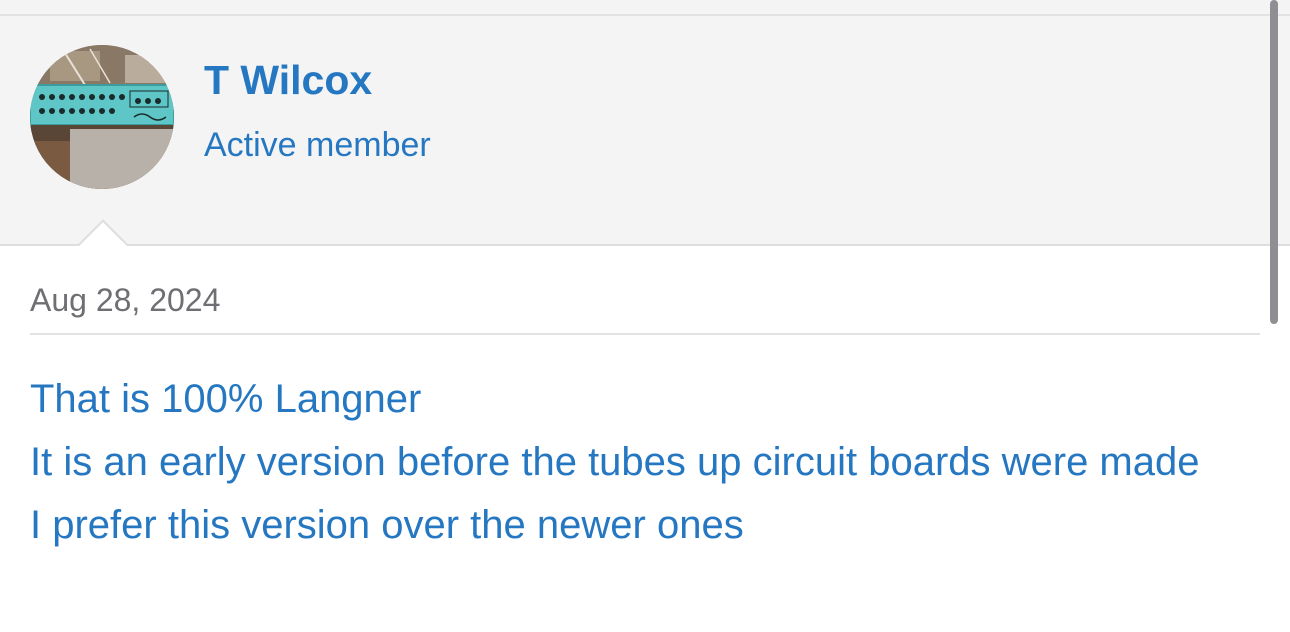 The image size is (1290, 632). I want to click on username-link: T Wilcox, so click(288, 80).